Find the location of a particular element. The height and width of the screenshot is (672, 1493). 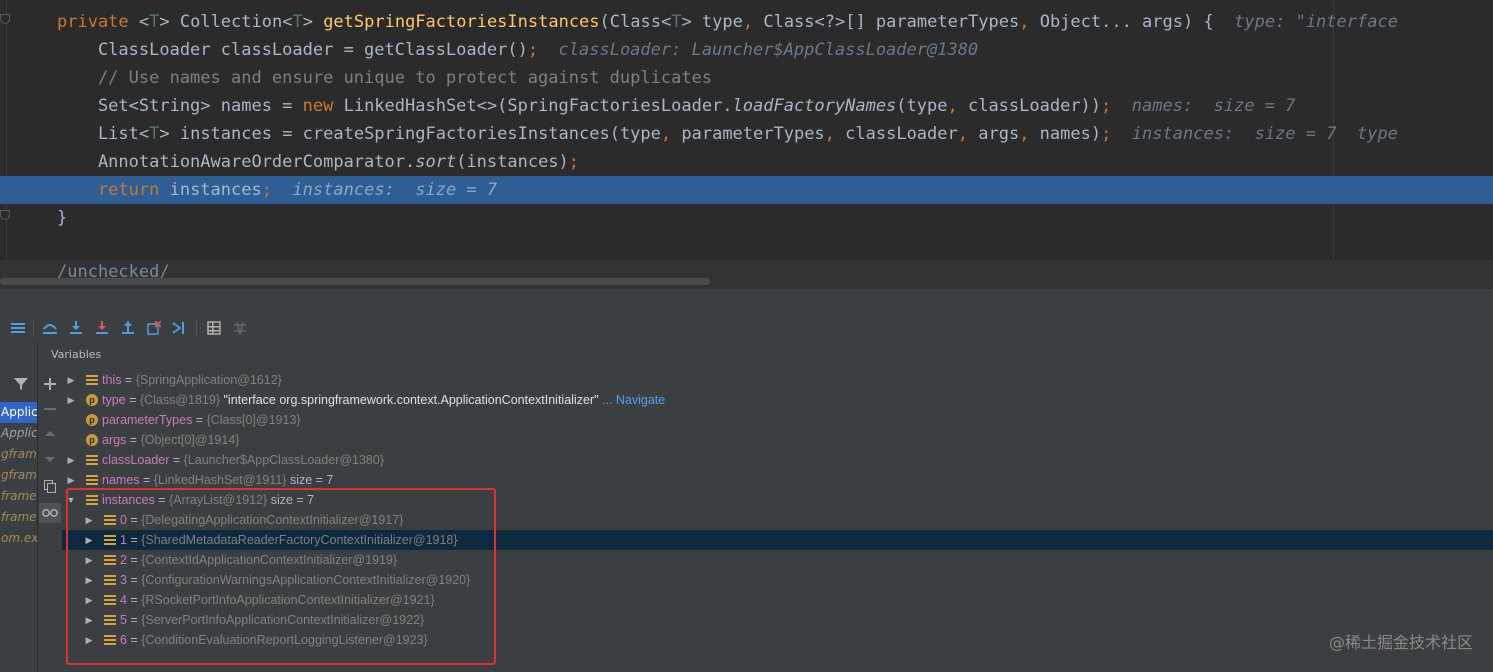

variable-value: {Class@1819} is located at coordinates (179, 400).